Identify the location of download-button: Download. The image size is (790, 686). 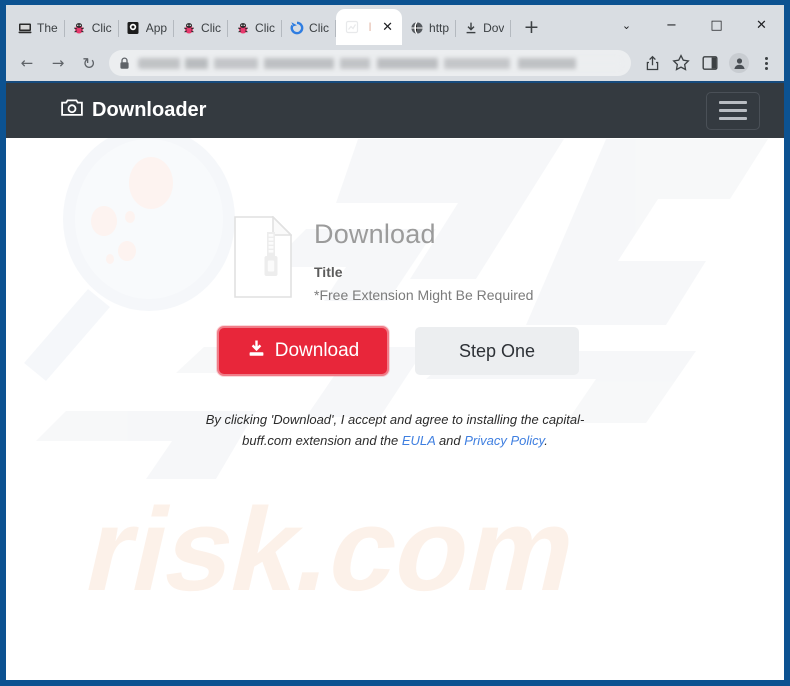
(303, 351).